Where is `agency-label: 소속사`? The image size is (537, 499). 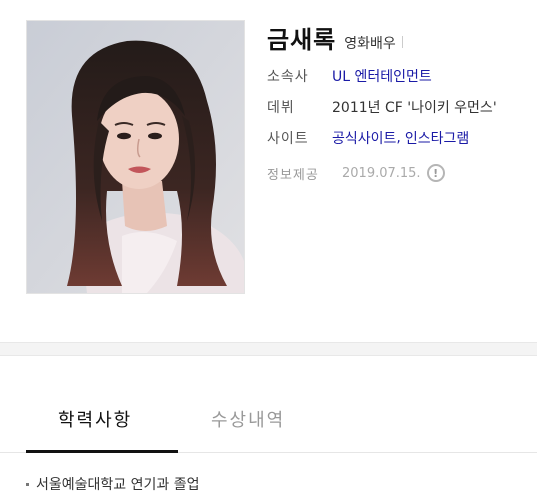
agency-label: 소속사 is located at coordinates (288, 77).